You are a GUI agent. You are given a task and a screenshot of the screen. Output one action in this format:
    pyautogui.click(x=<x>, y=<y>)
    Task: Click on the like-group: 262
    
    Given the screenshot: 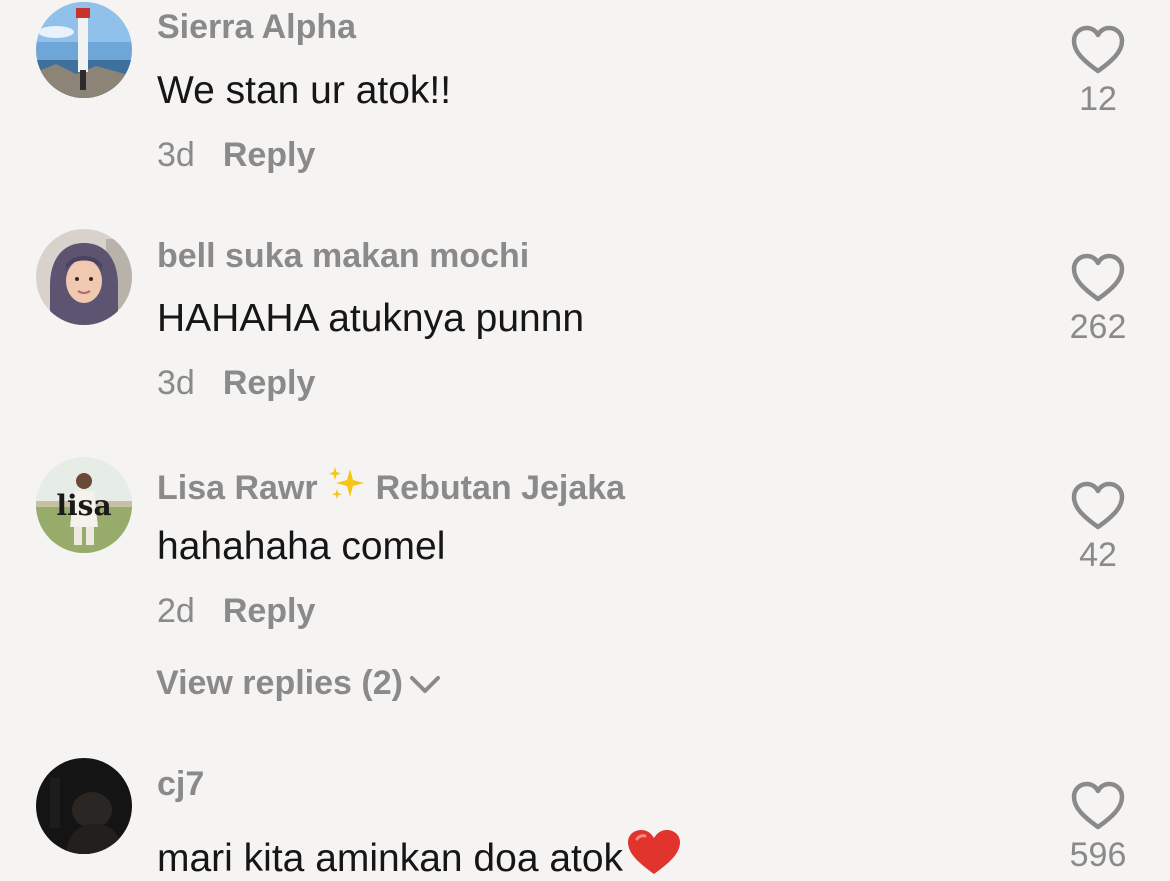 What is the action you would take?
    pyautogui.click(x=1098, y=299)
    